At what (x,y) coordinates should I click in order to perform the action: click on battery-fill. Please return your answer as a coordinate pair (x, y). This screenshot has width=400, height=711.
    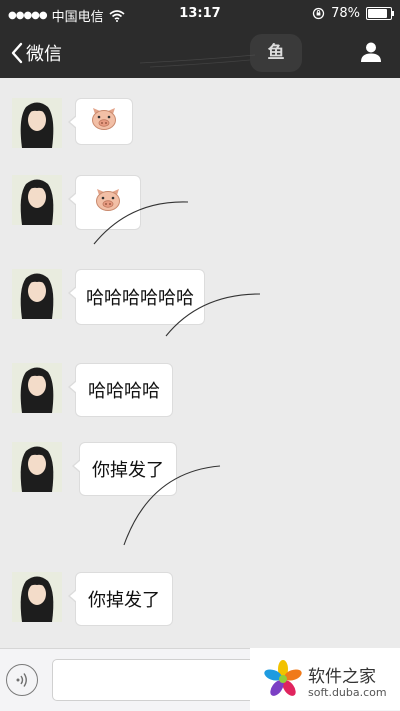
    Looking at the image, I should click on (377, 13).